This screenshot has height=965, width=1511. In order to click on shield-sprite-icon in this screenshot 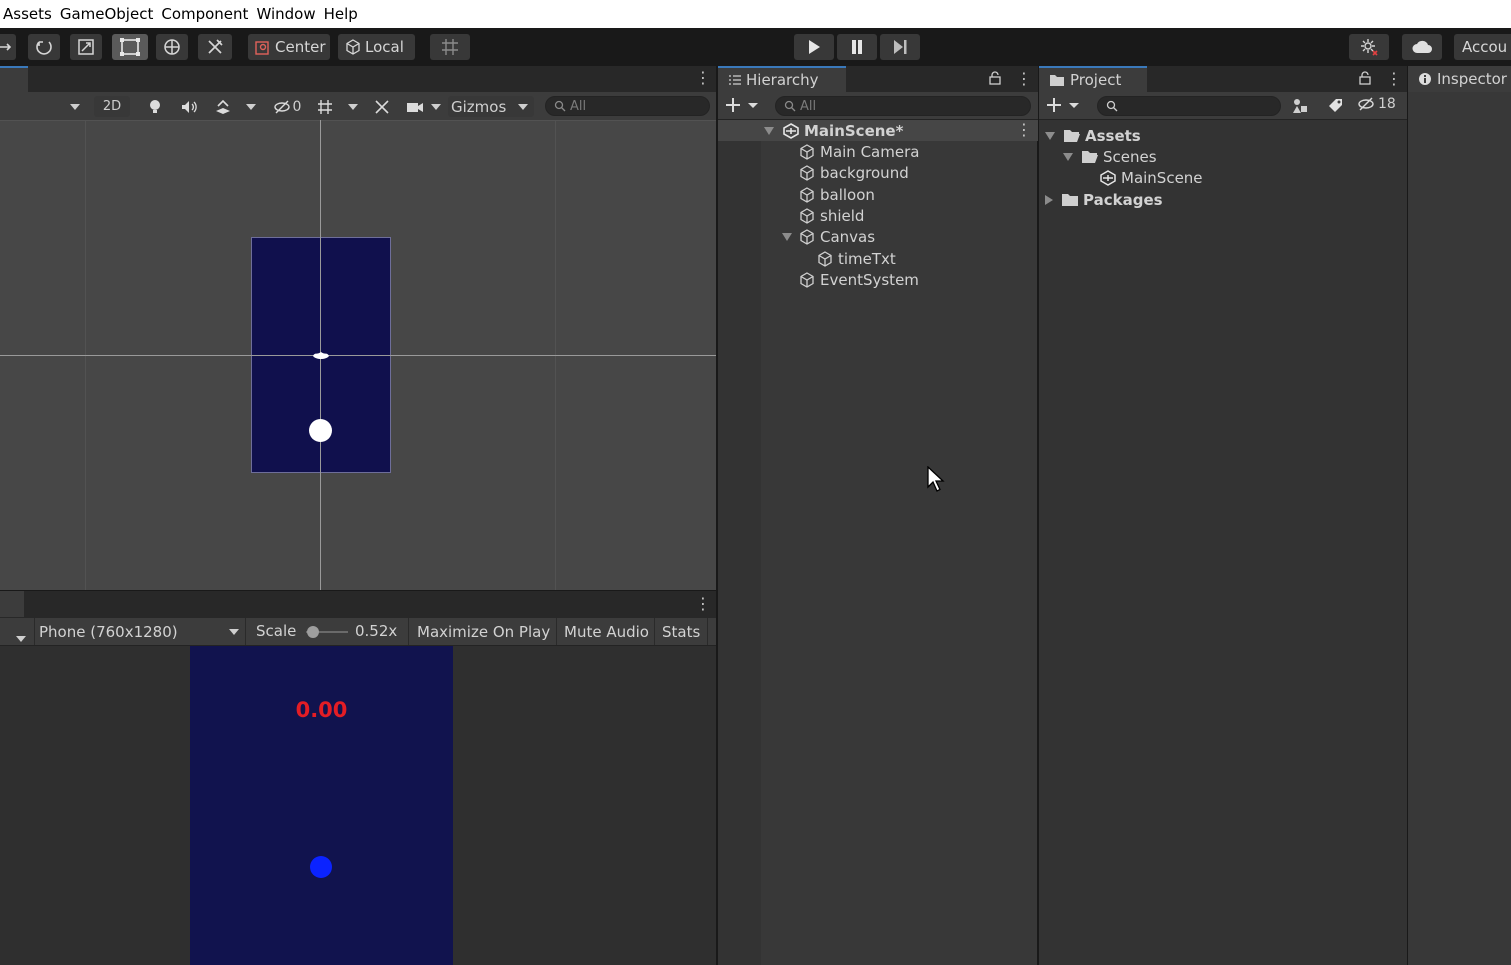, I will do `click(321, 355)`.